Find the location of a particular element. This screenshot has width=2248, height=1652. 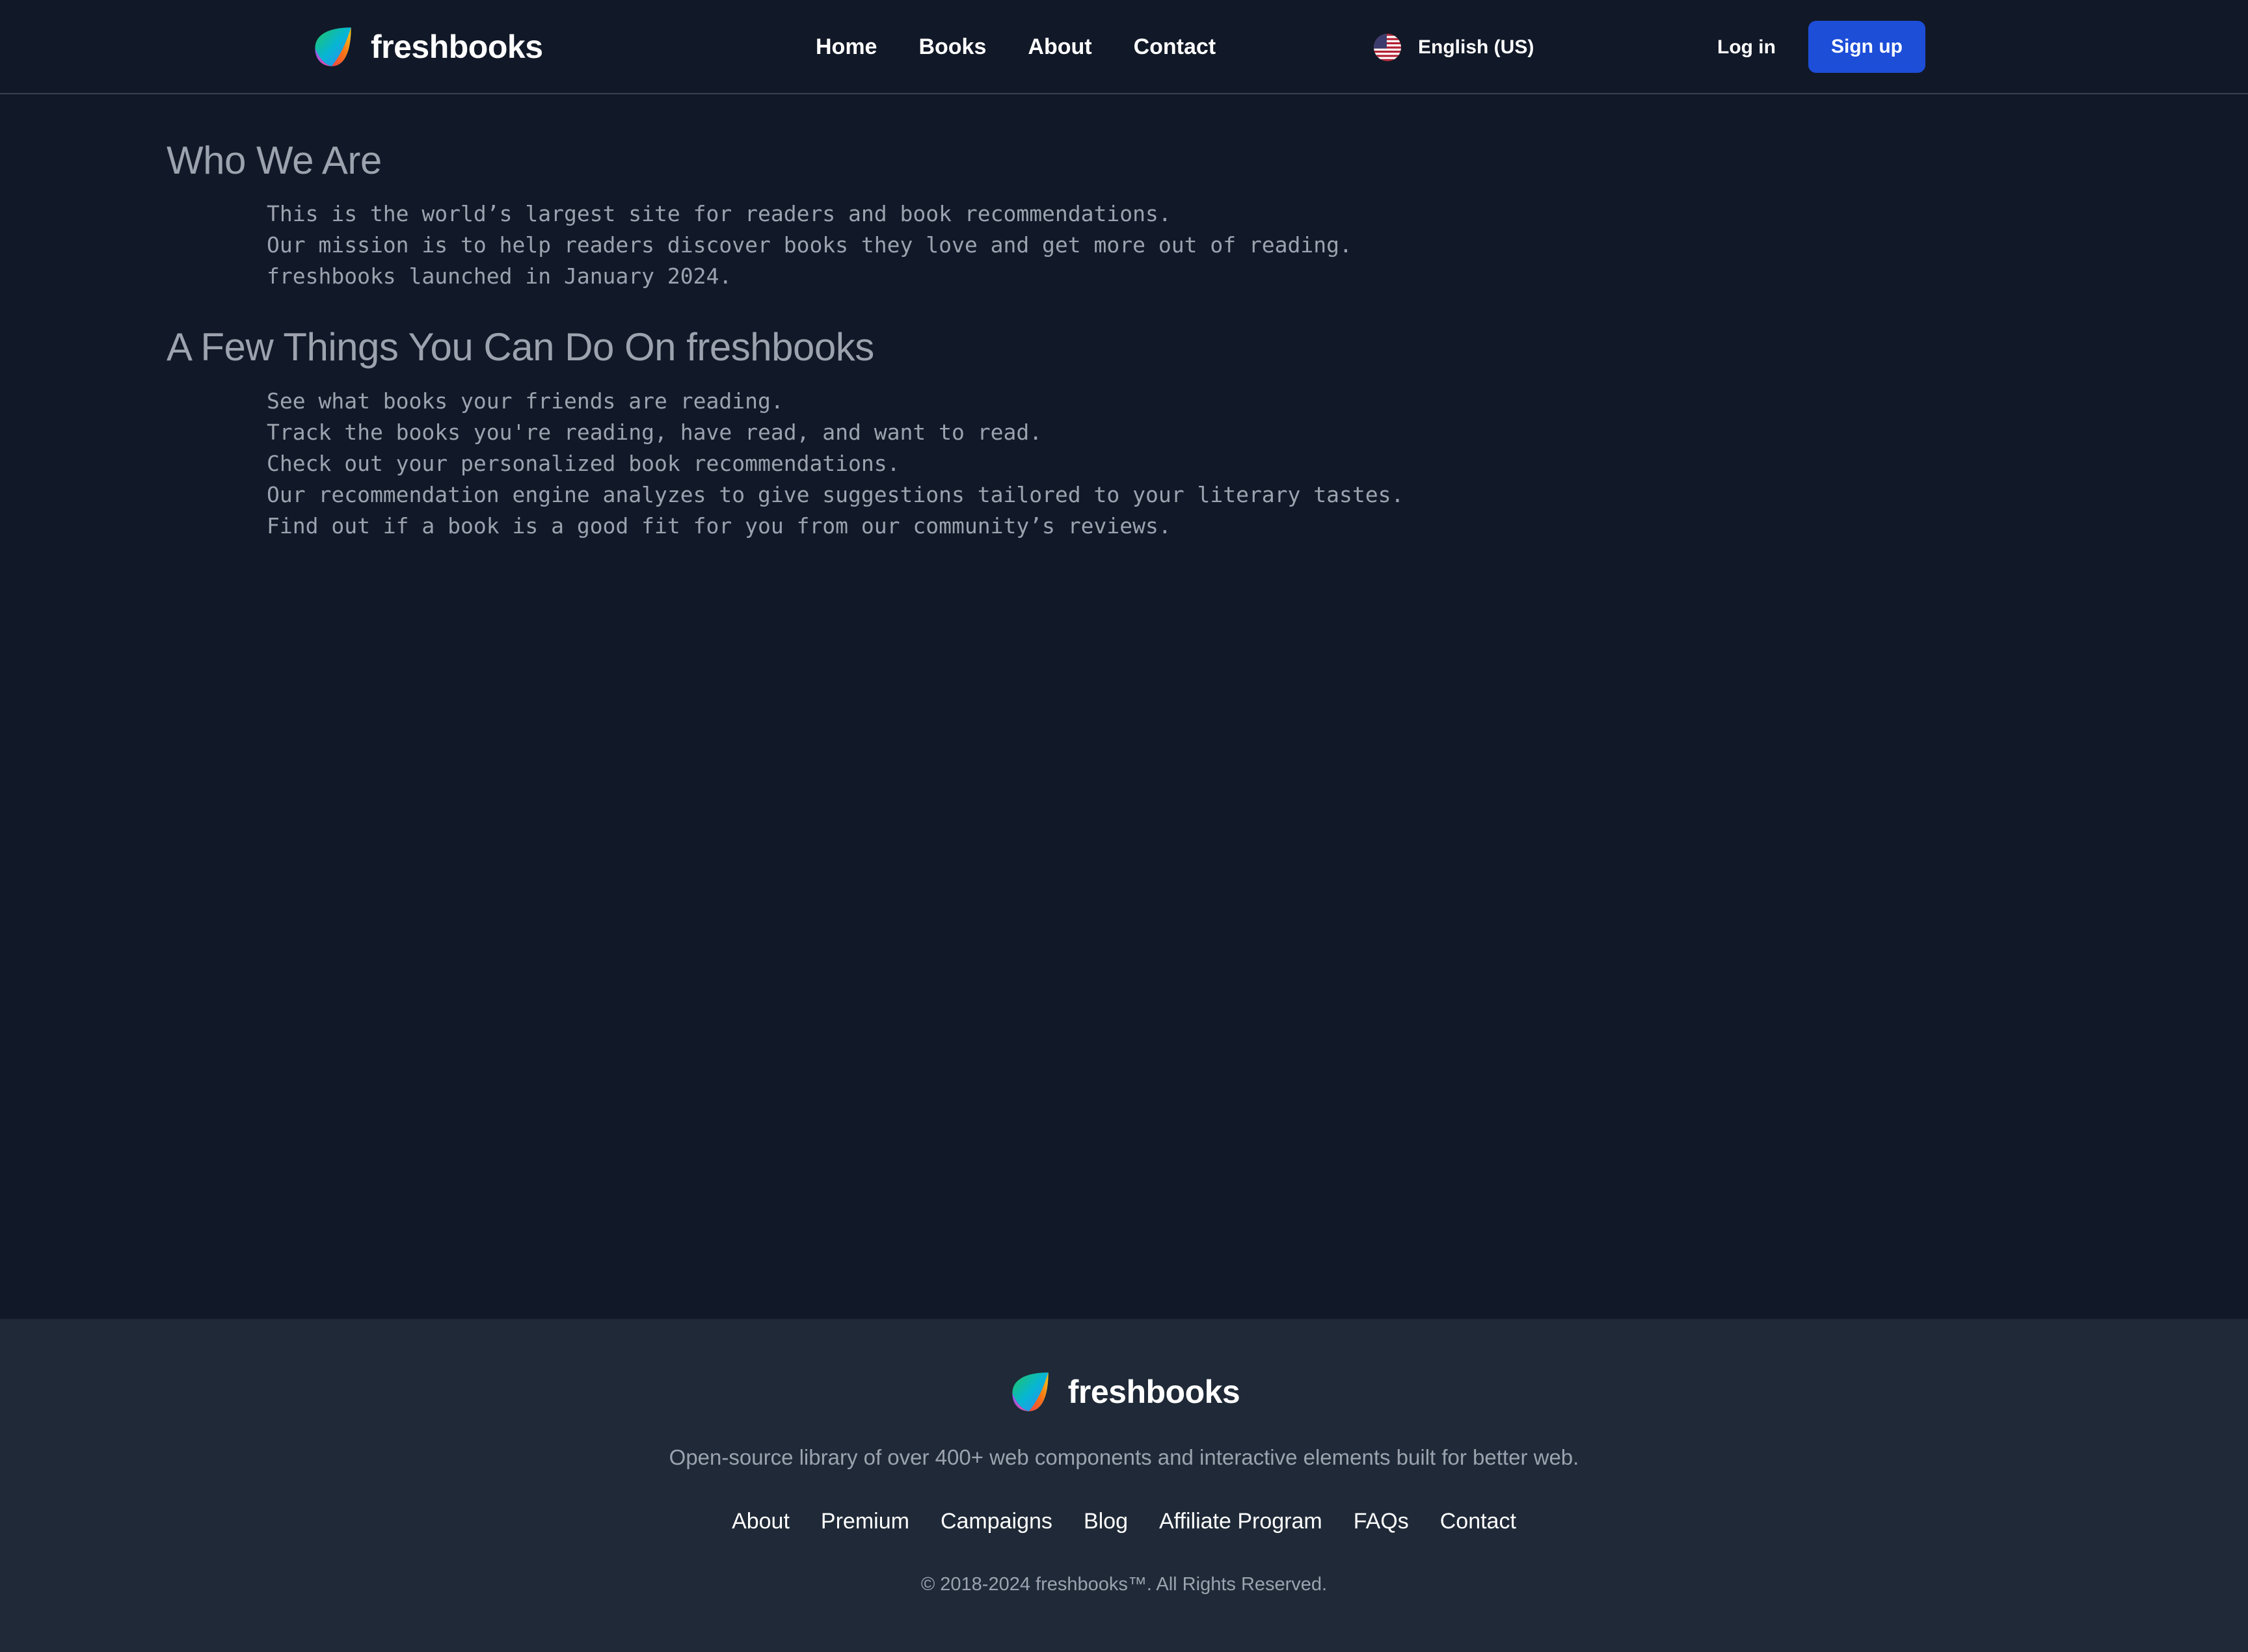

signup-button: Sign up is located at coordinates (1866, 47).